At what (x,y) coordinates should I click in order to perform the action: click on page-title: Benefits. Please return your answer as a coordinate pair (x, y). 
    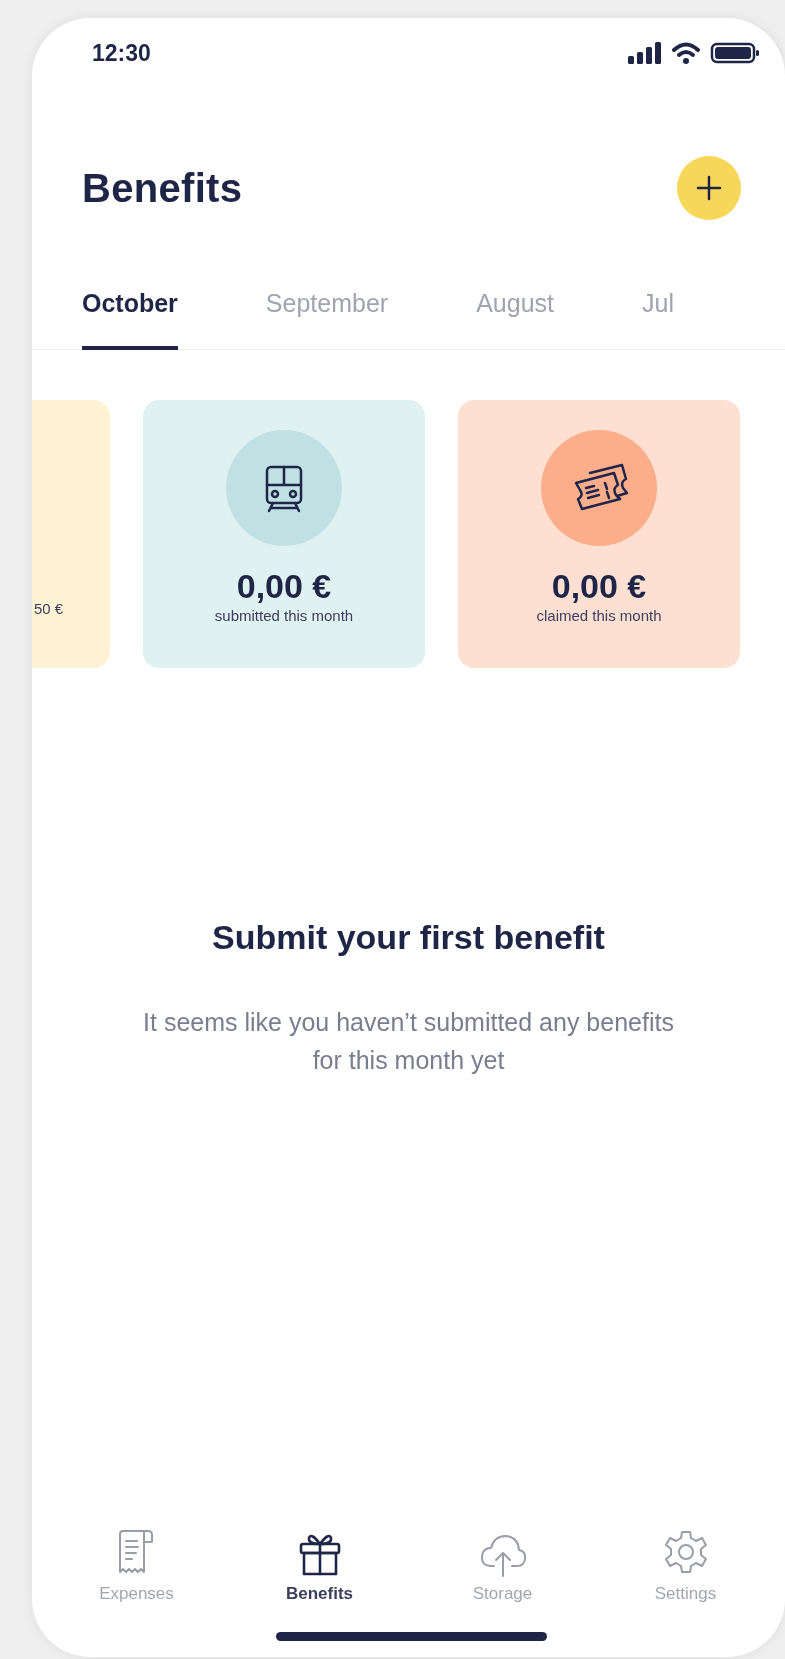
    Looking at the image, I should click on (162, 188).